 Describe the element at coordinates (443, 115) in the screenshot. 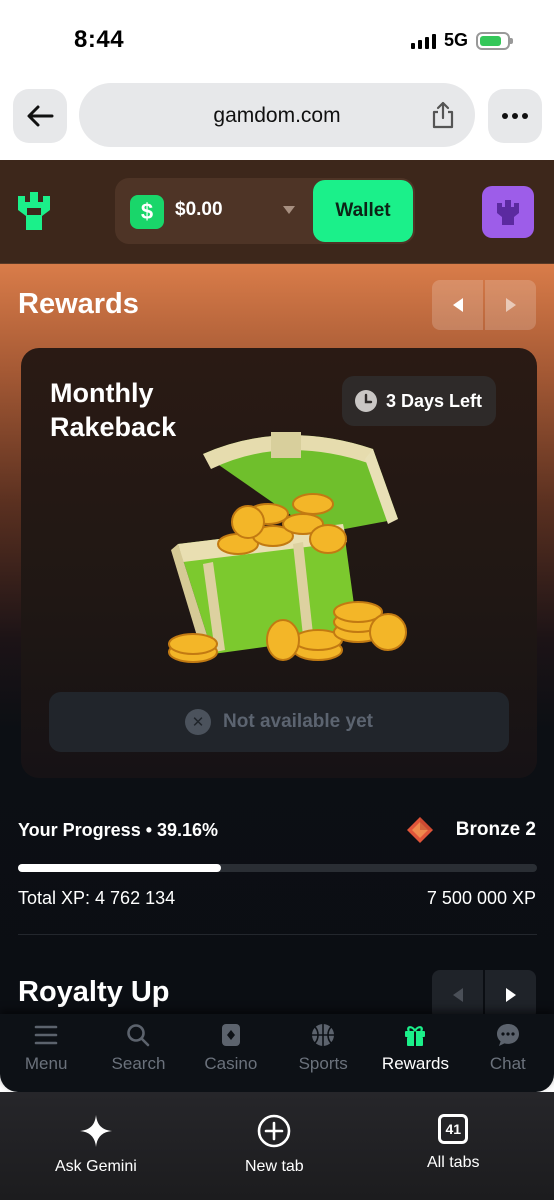

I see `share-icon` at that location.